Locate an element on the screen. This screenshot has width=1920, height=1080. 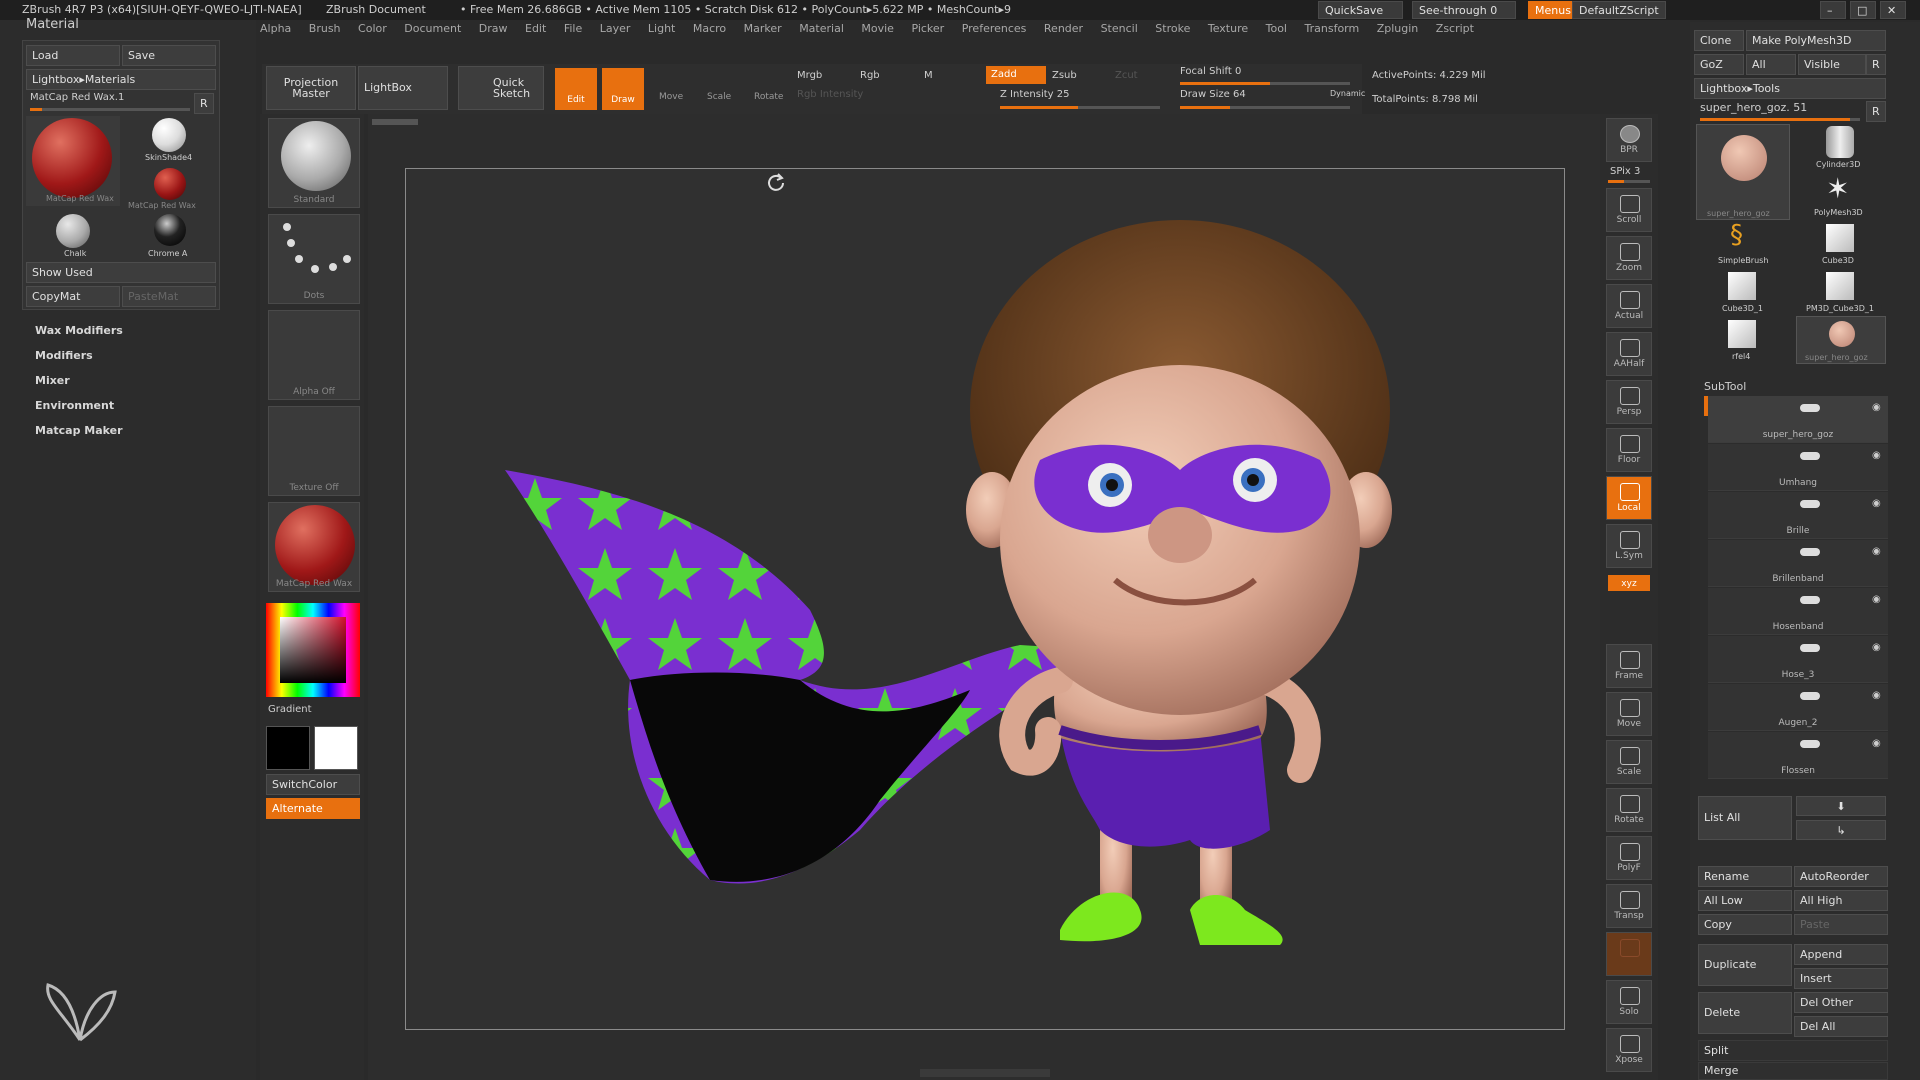
texture-selector: Texture Off is located at coordinates (314, 451).